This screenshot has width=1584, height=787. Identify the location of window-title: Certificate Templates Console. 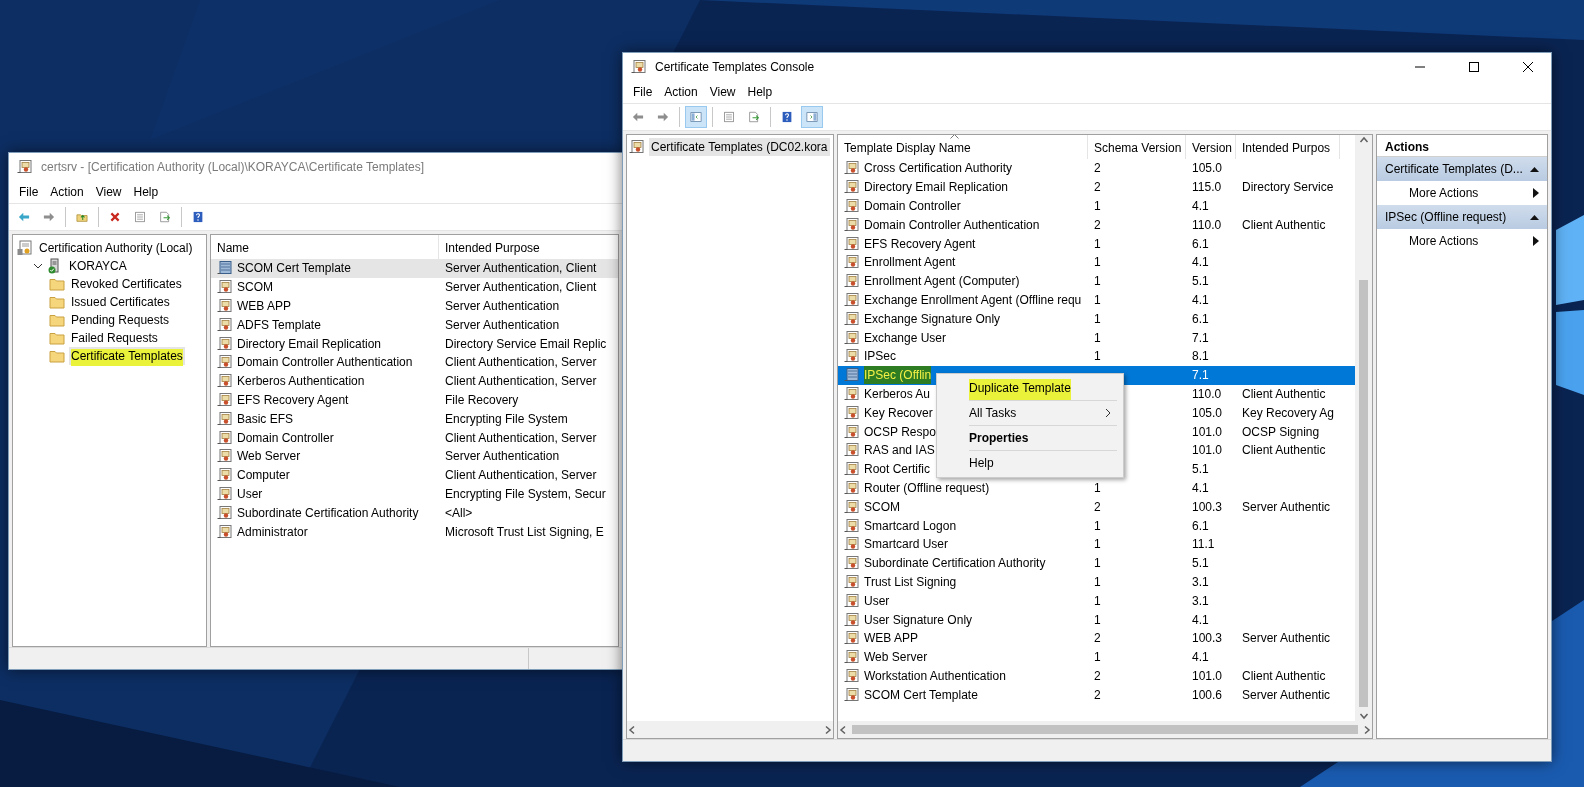
(735, 67).